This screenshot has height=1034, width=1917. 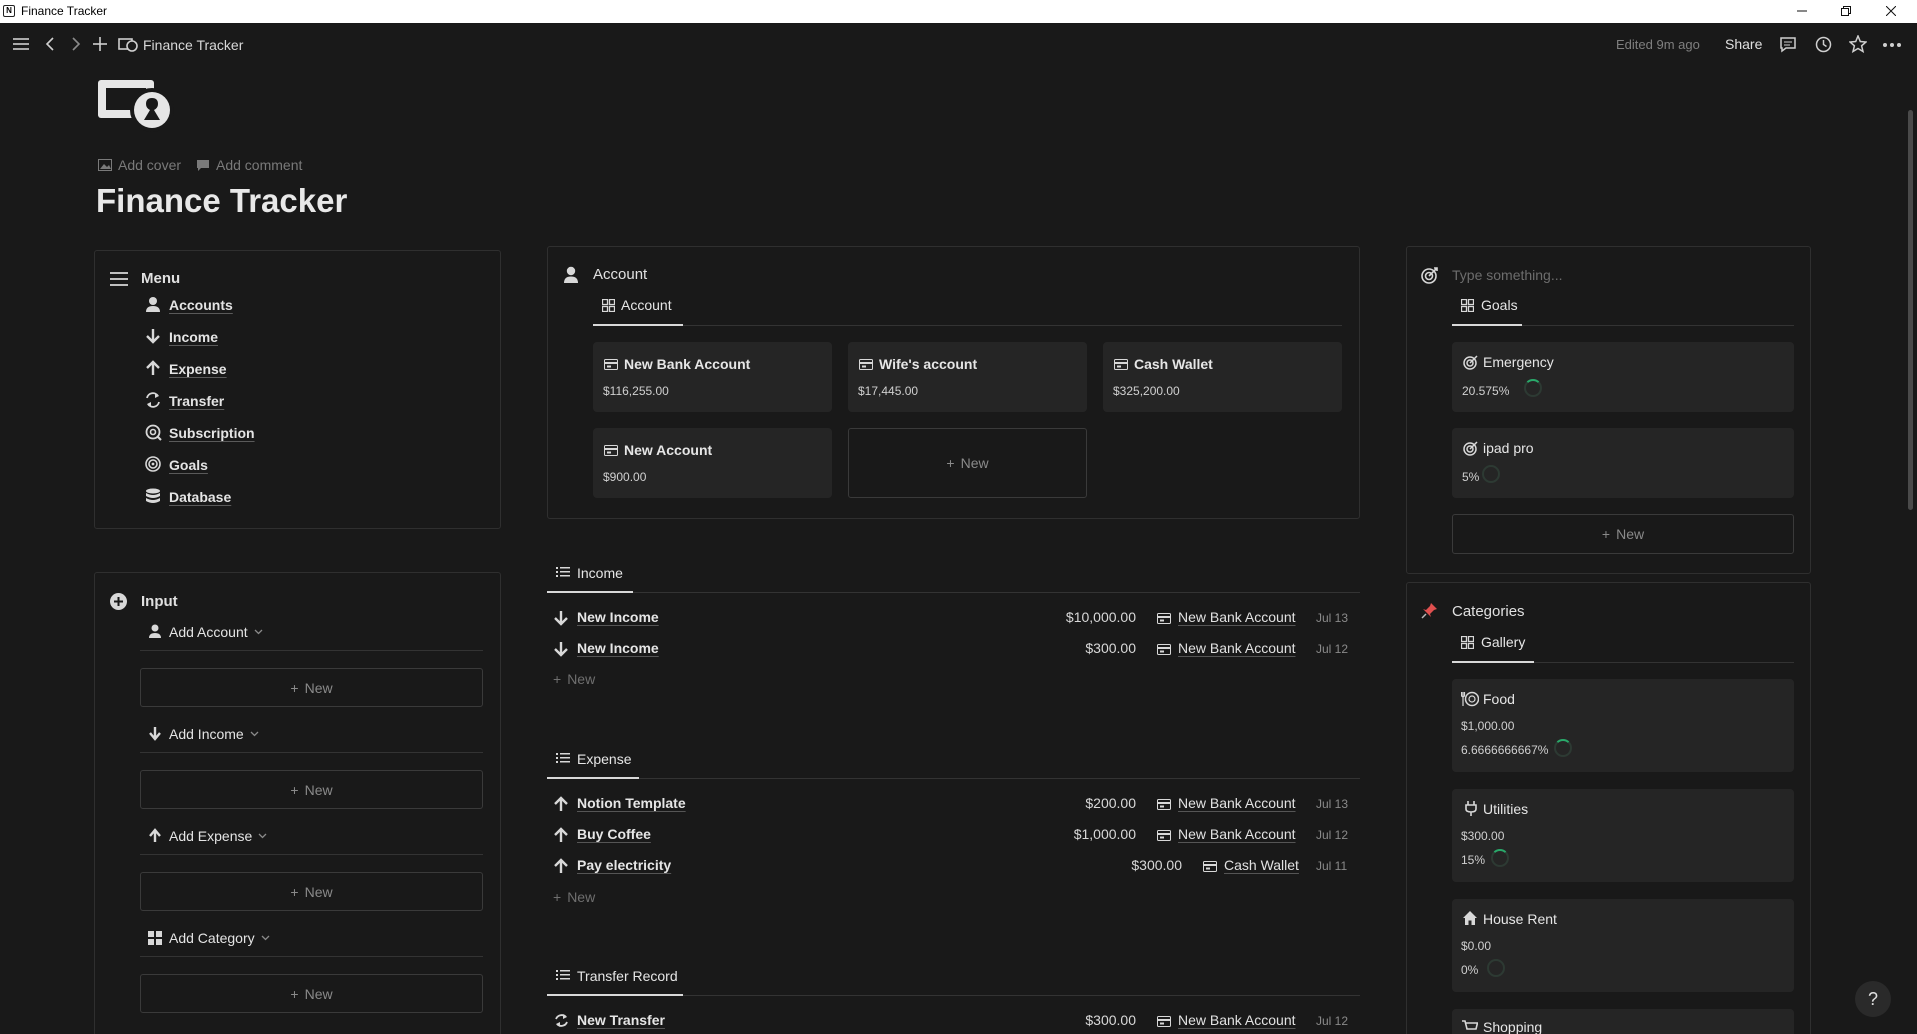 What do you see at coordinates (1858, 44) in the screenshot?
I see `favorite-star-icon` at bounding box center [1858, 44].